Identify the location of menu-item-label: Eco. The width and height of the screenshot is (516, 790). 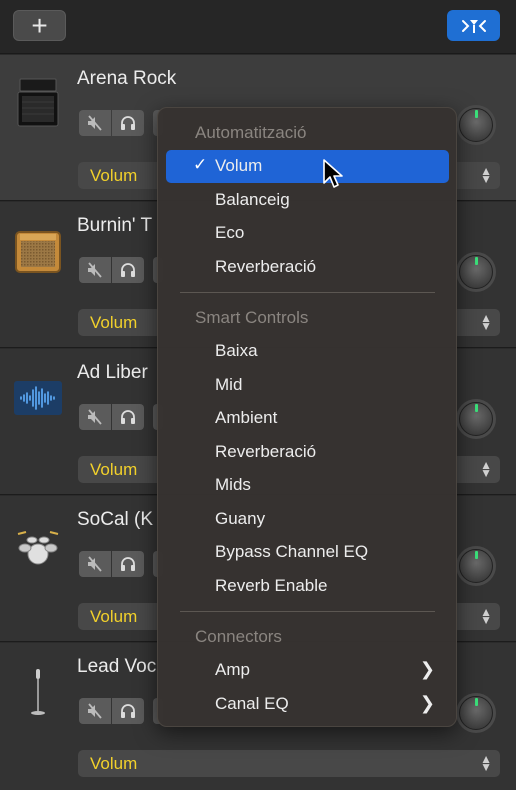
(230, 232).